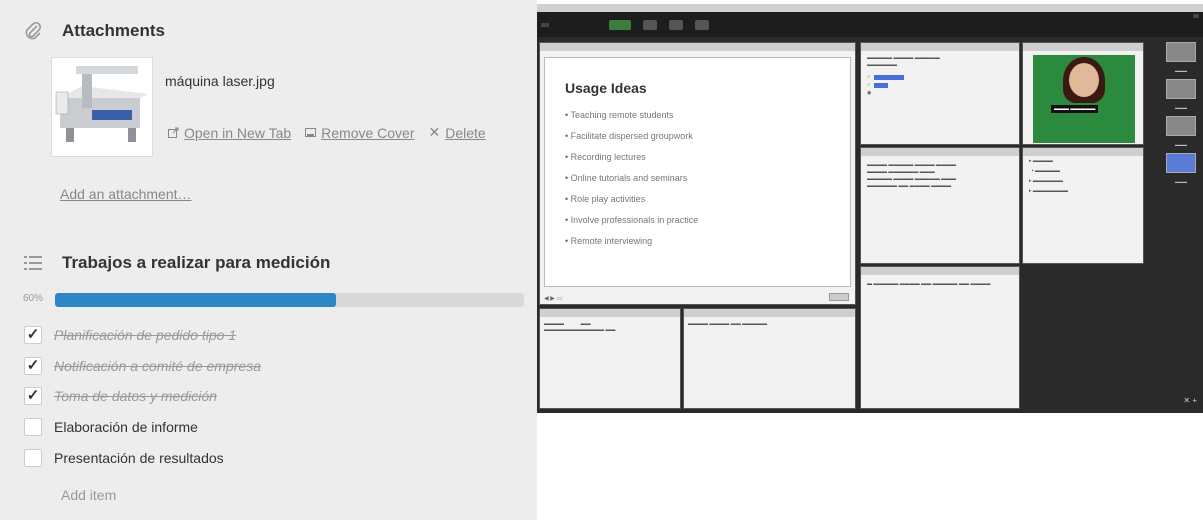 This screenshot has width=1203, height=520. I want to click on usage-idea-item: Recording lectures, so click(697, 157).